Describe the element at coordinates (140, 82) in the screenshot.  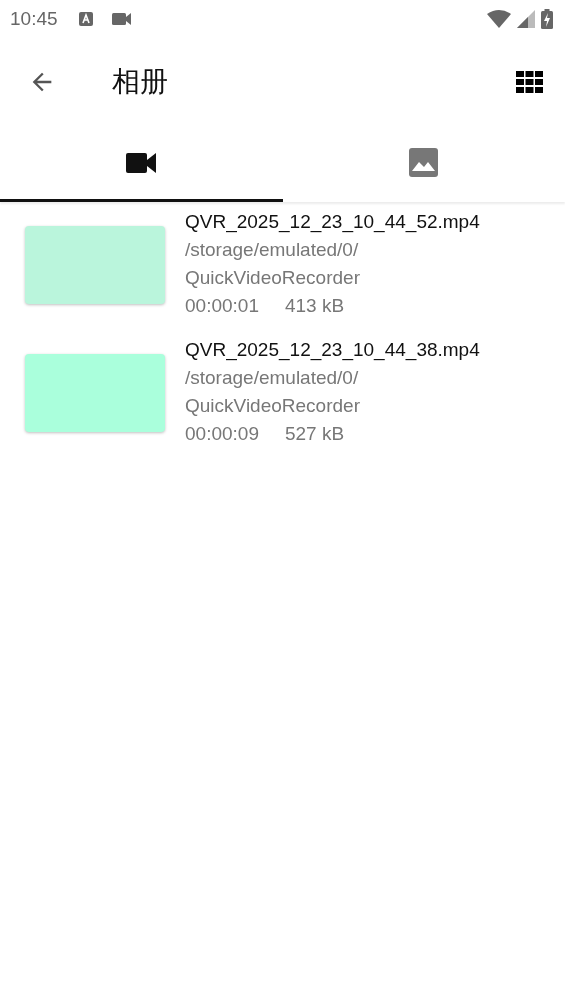
I see `app-title: 相册` at that location.